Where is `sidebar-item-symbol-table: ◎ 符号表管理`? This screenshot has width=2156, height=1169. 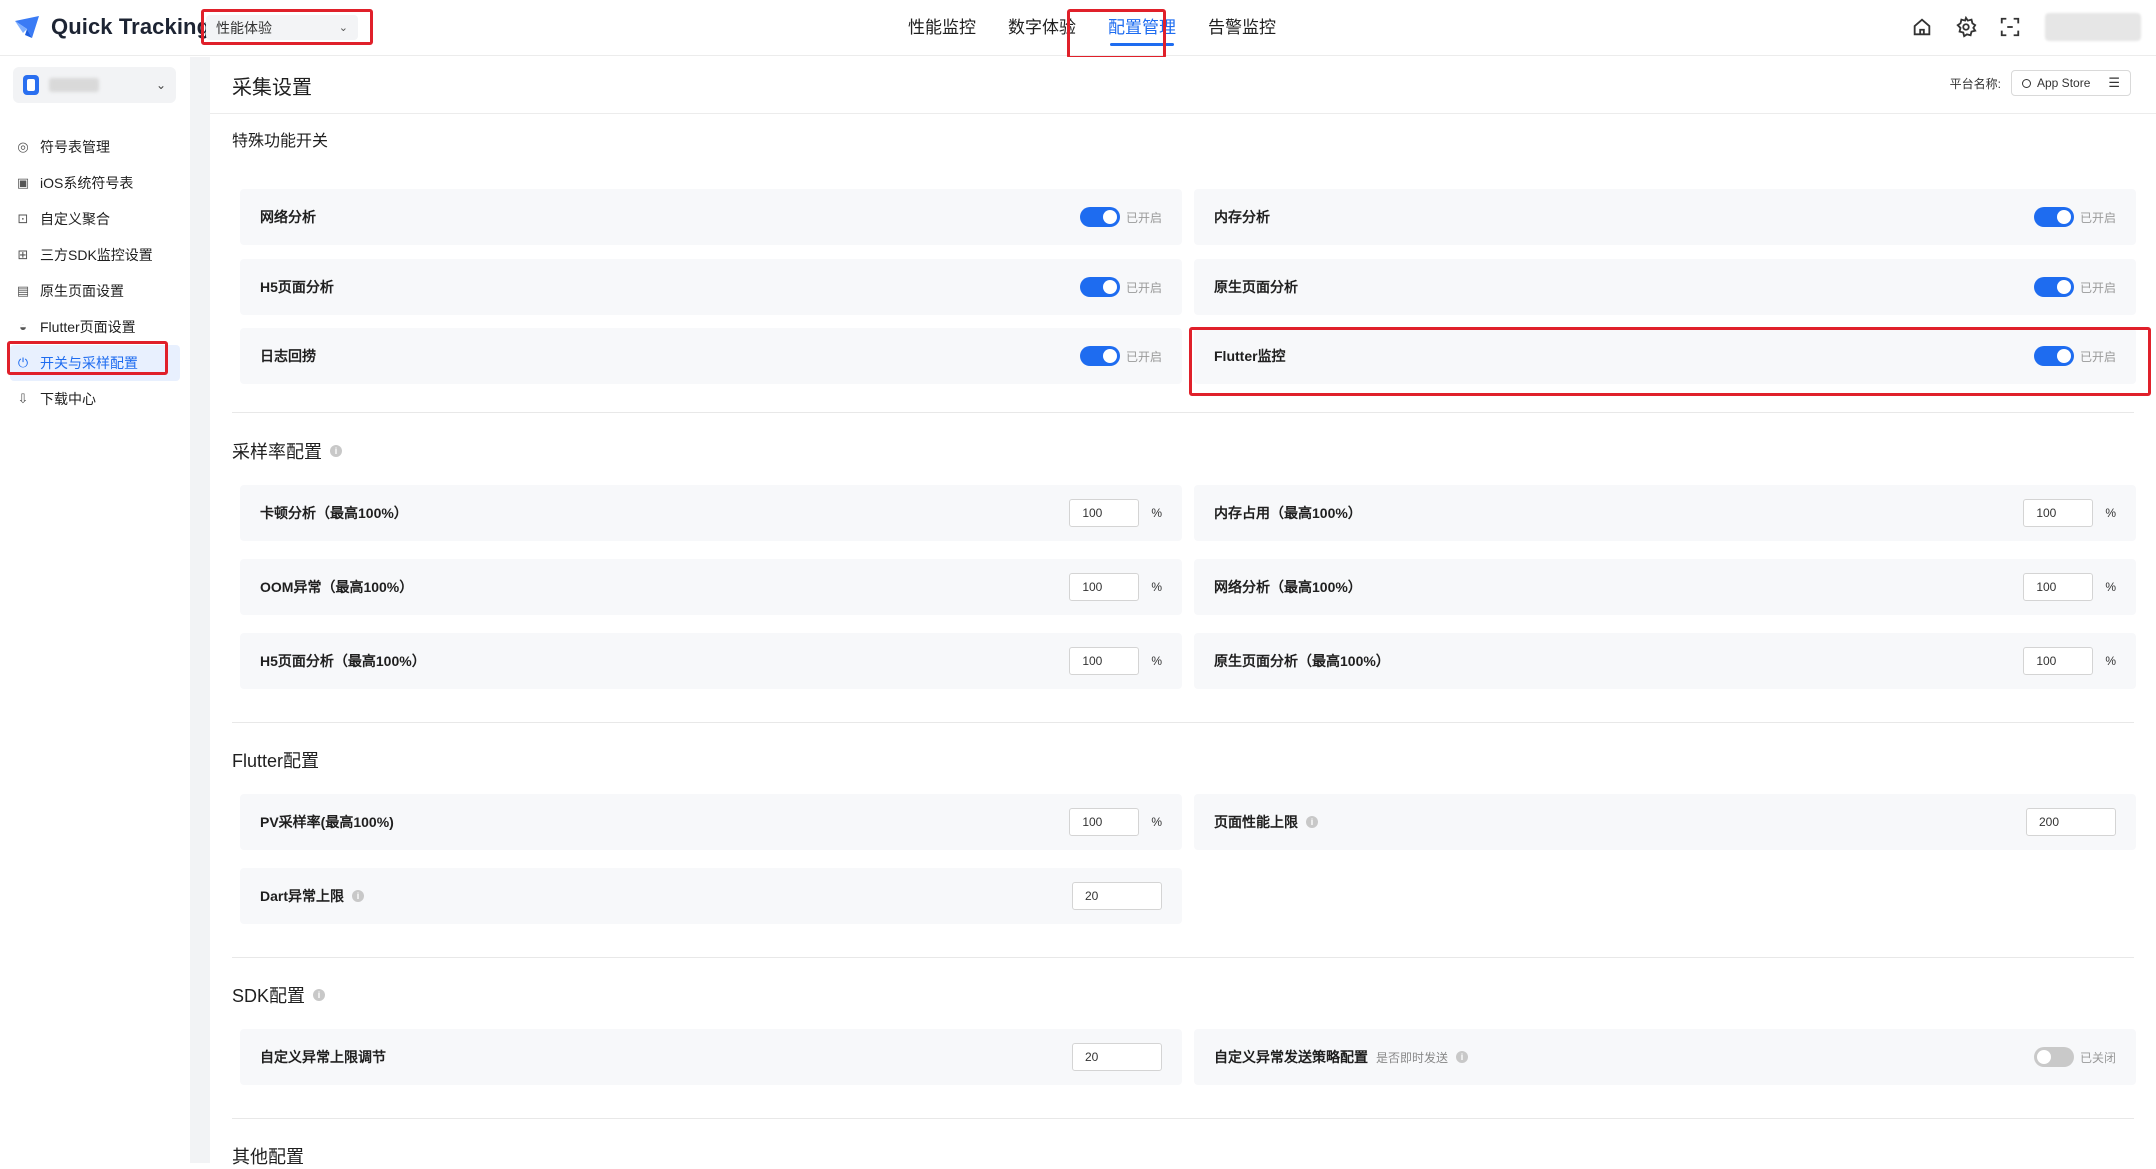
sidebar-item-symbol-table: ◎ 符号表管理 is located at coordinates (95, 147).